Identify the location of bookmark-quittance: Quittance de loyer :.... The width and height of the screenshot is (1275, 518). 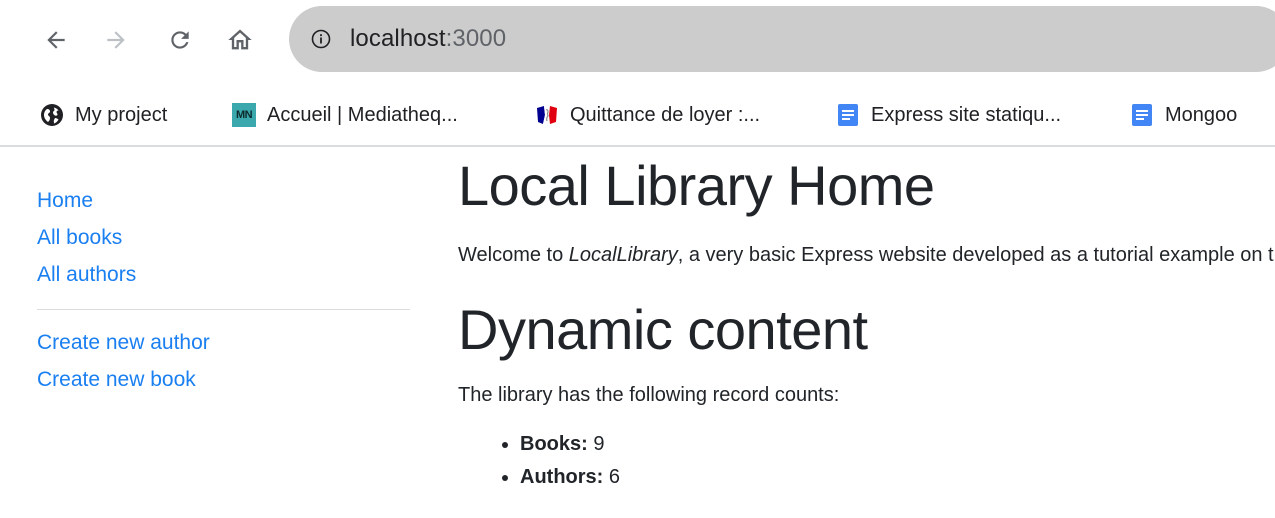
(647, 115).